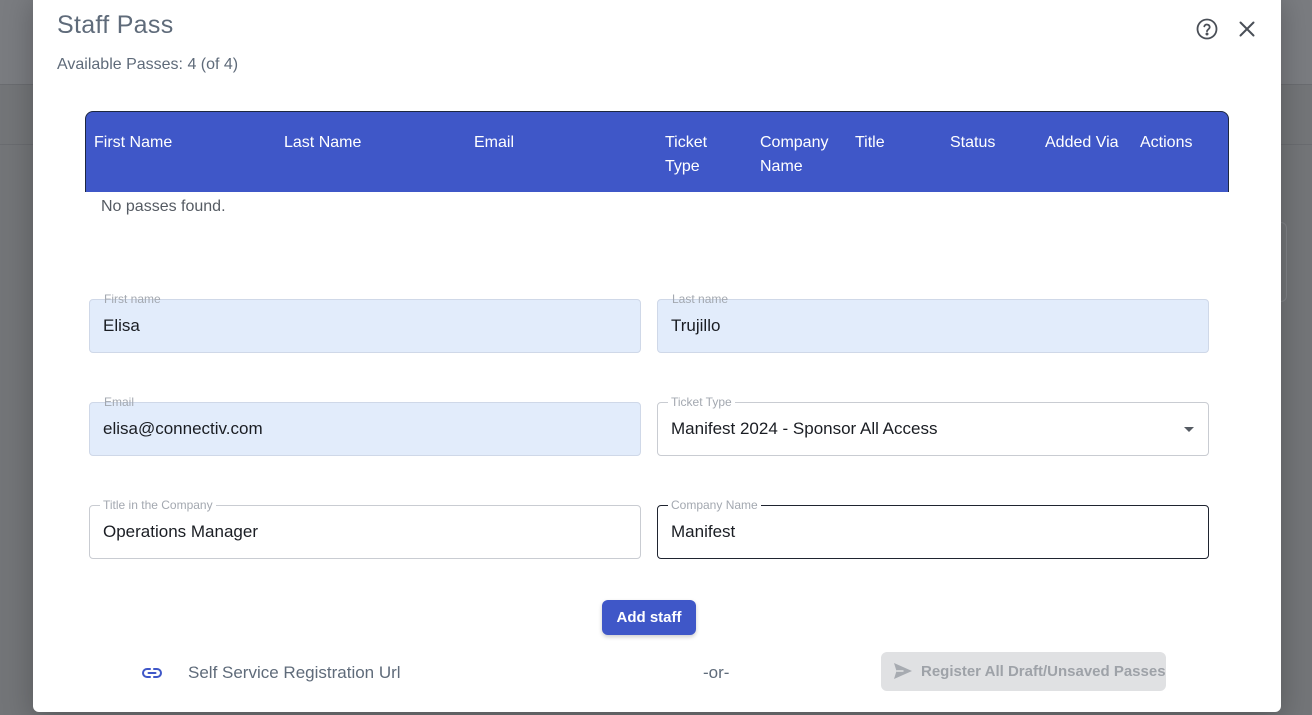  Describe the element at coordinates (494, 143) in the screenshot. I see `column-header-email: Email` at that location.